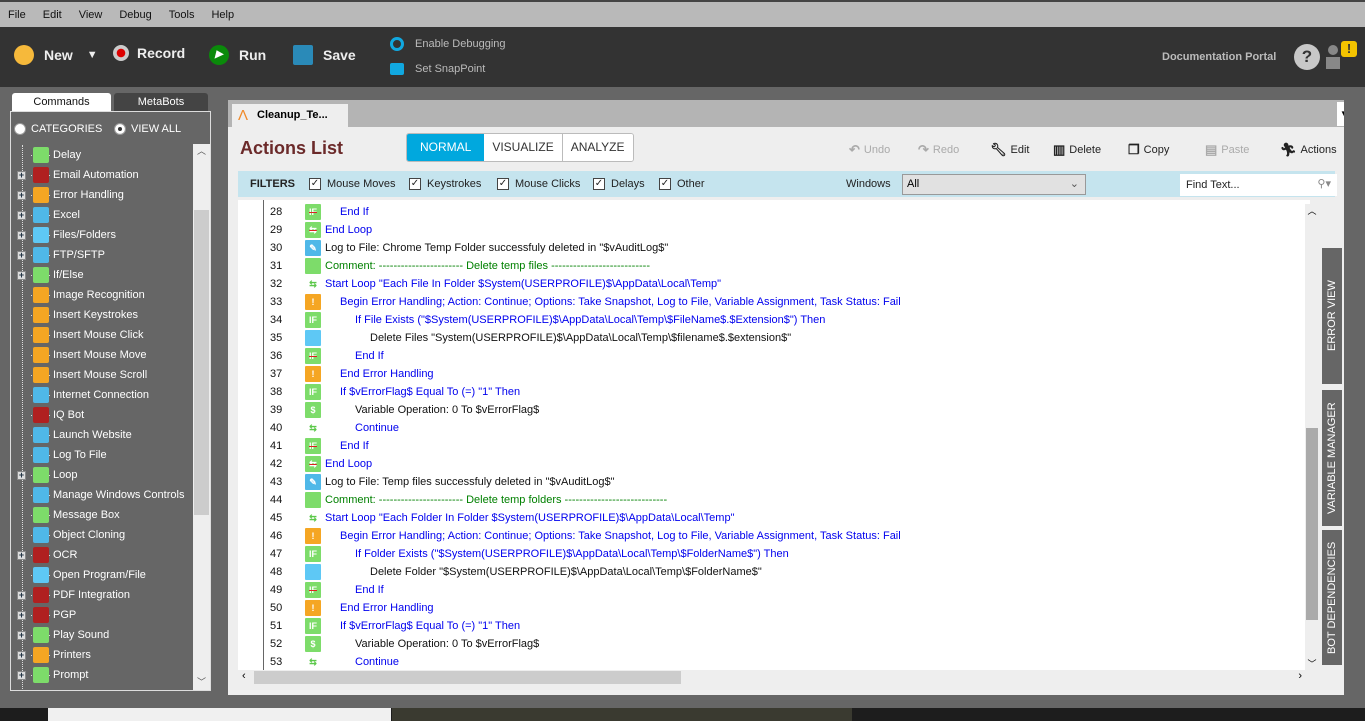 The image size is (1365, 721). I want to click on menu-tools: Tools, so click(178, 15).